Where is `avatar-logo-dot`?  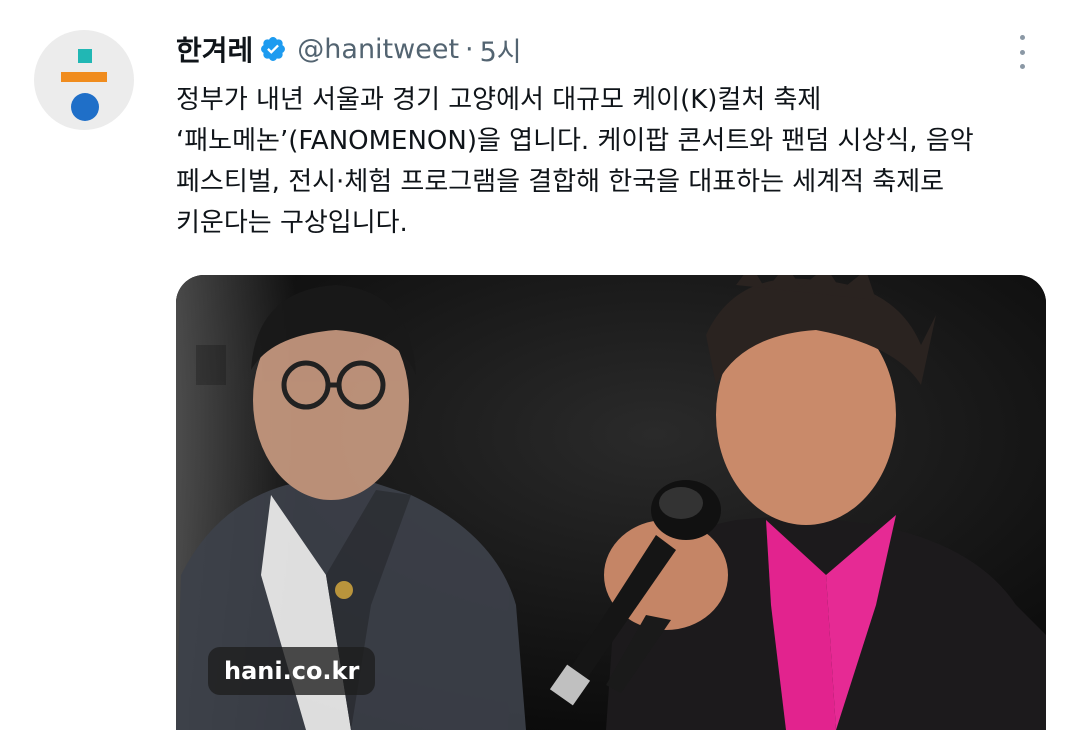 avatar-logo-dot is located at coordinates (85, 107).